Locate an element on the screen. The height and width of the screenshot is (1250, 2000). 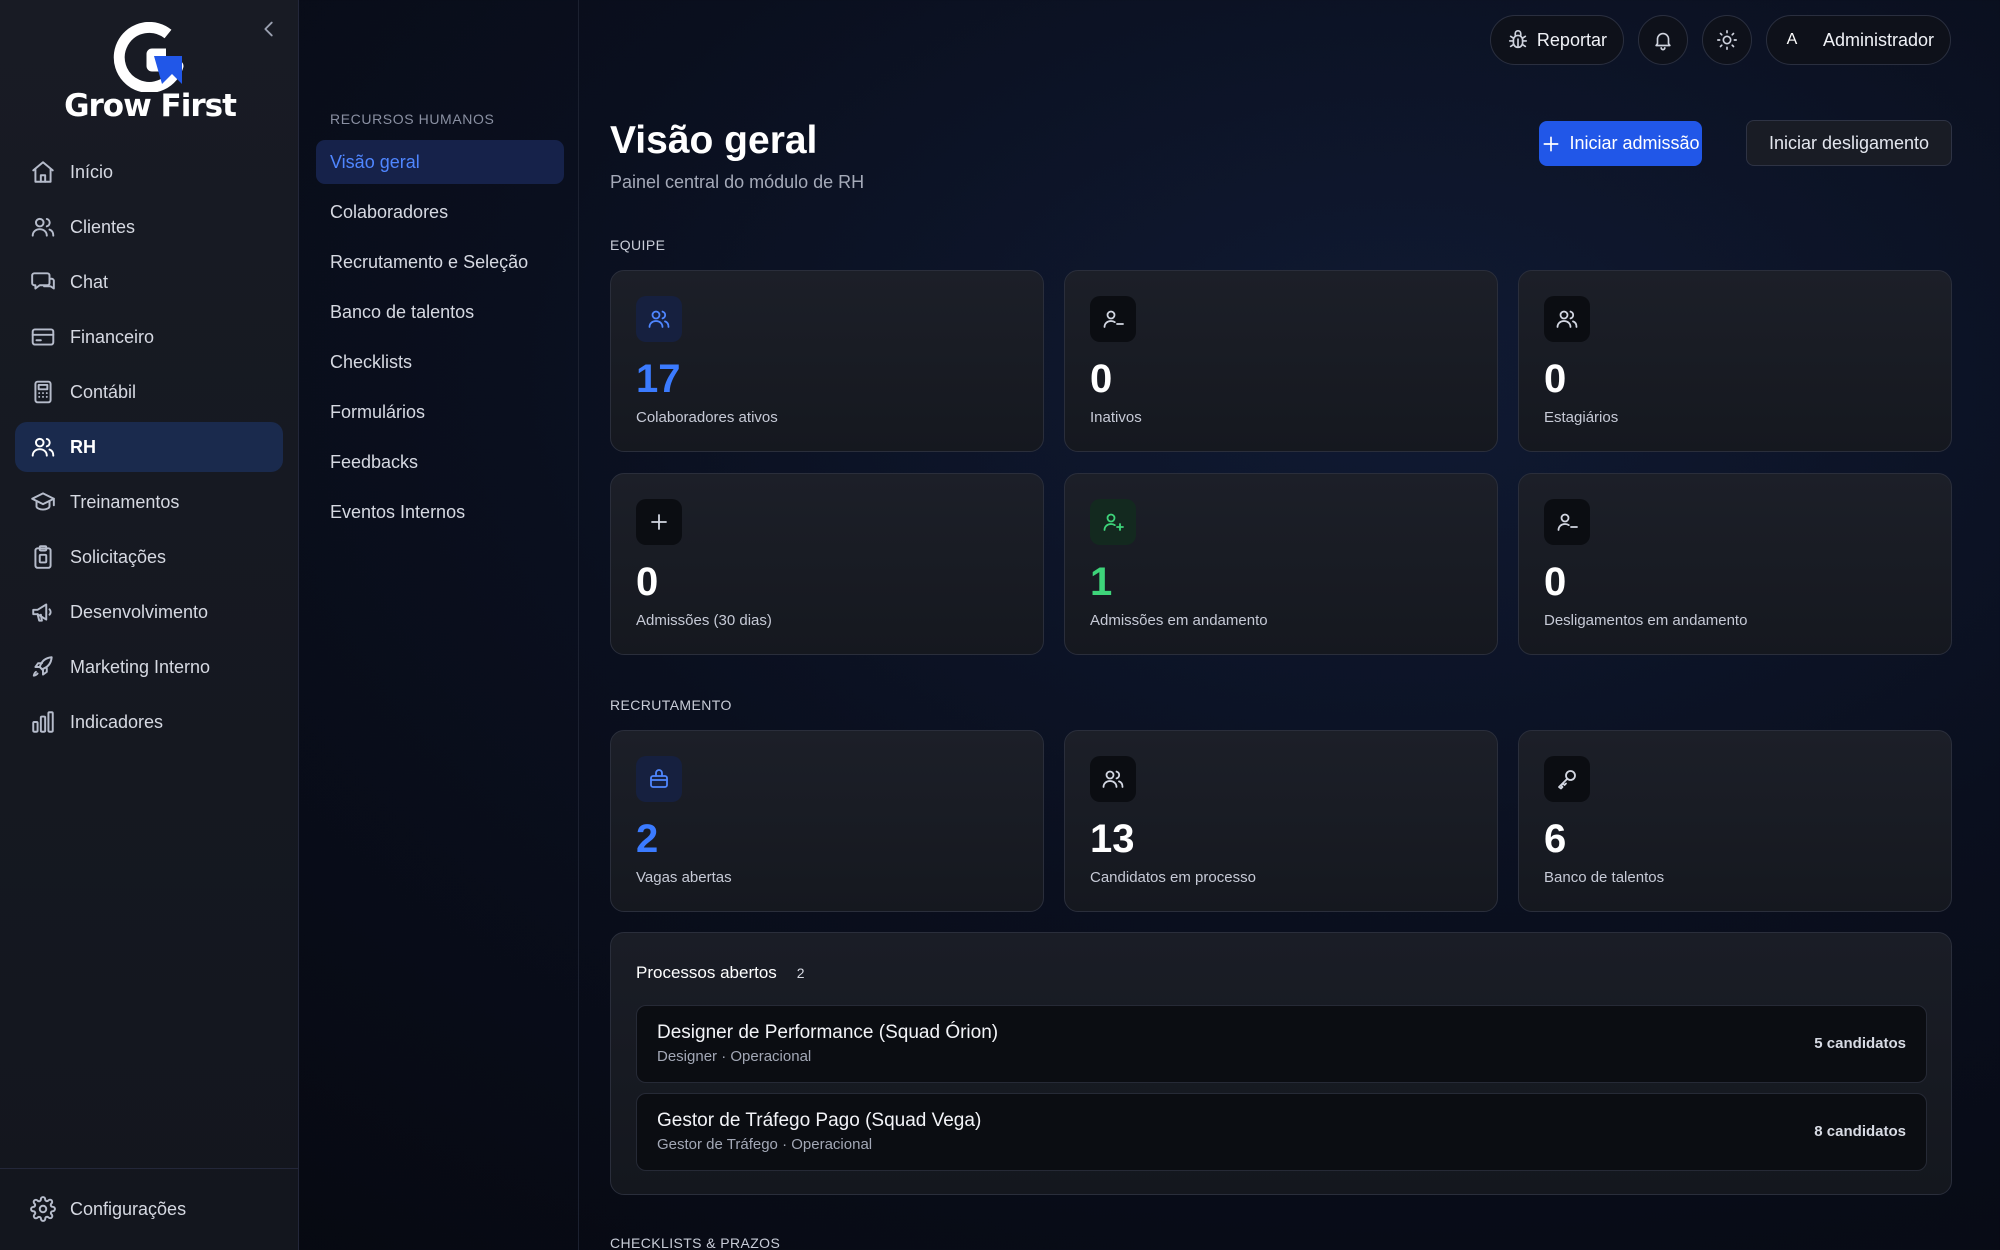
stat-value: 1 is located at coordinates (1101, 582).